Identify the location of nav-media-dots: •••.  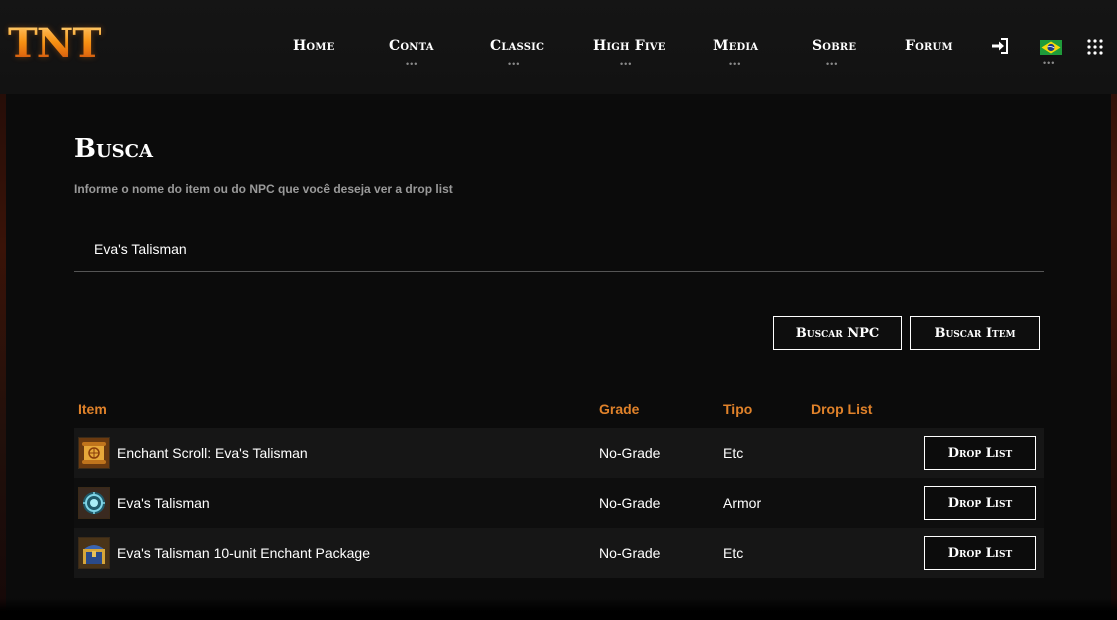
(735, 64).